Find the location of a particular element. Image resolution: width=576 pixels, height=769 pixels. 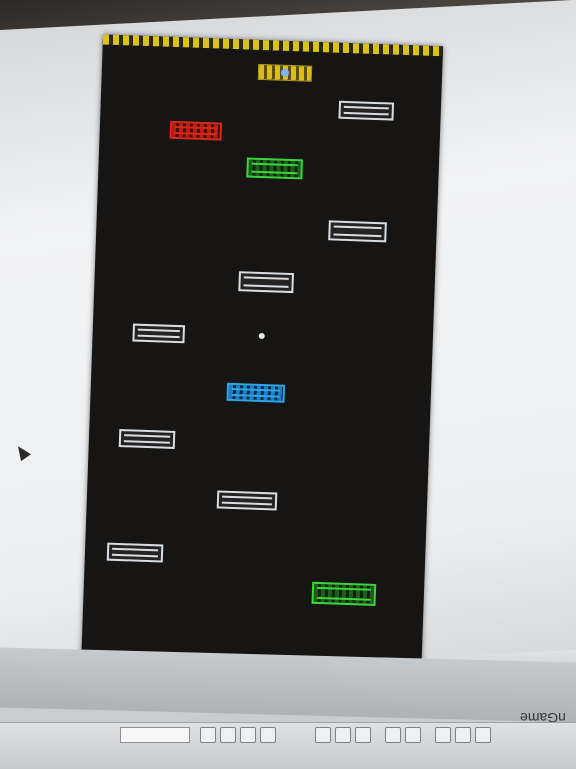

paddle-center is located at coordinates (285, 72).